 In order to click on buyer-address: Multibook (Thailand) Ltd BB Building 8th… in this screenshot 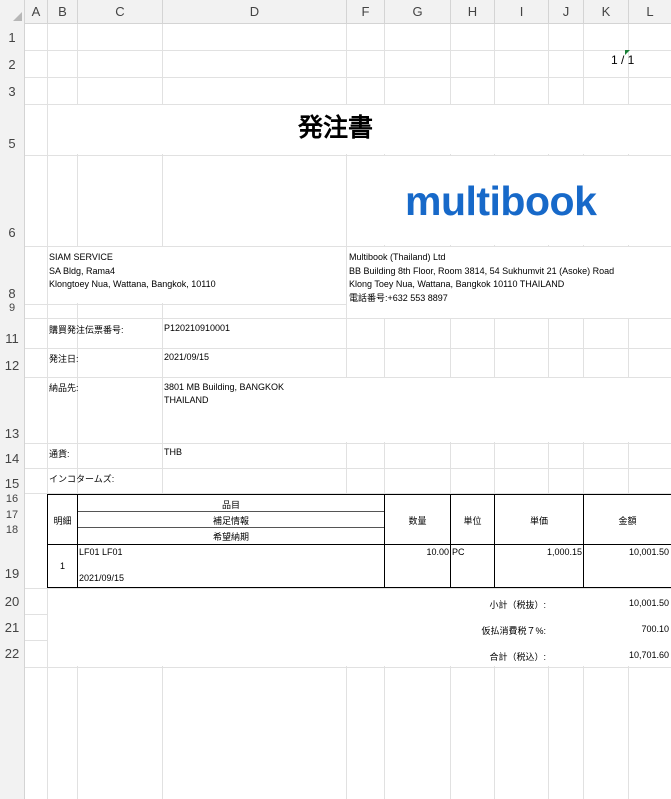, I will do `click(481, 278)`.